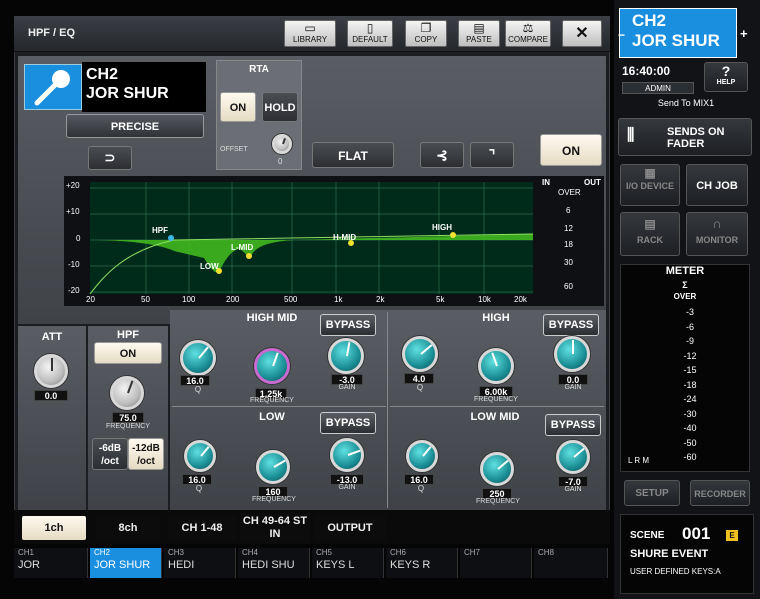 The width and height of the screenshot is (760, 599). What do you see at coordinates (744, 33) in the screenshot?
I see `next-channel-button: +` at bounding box center [744, 33].